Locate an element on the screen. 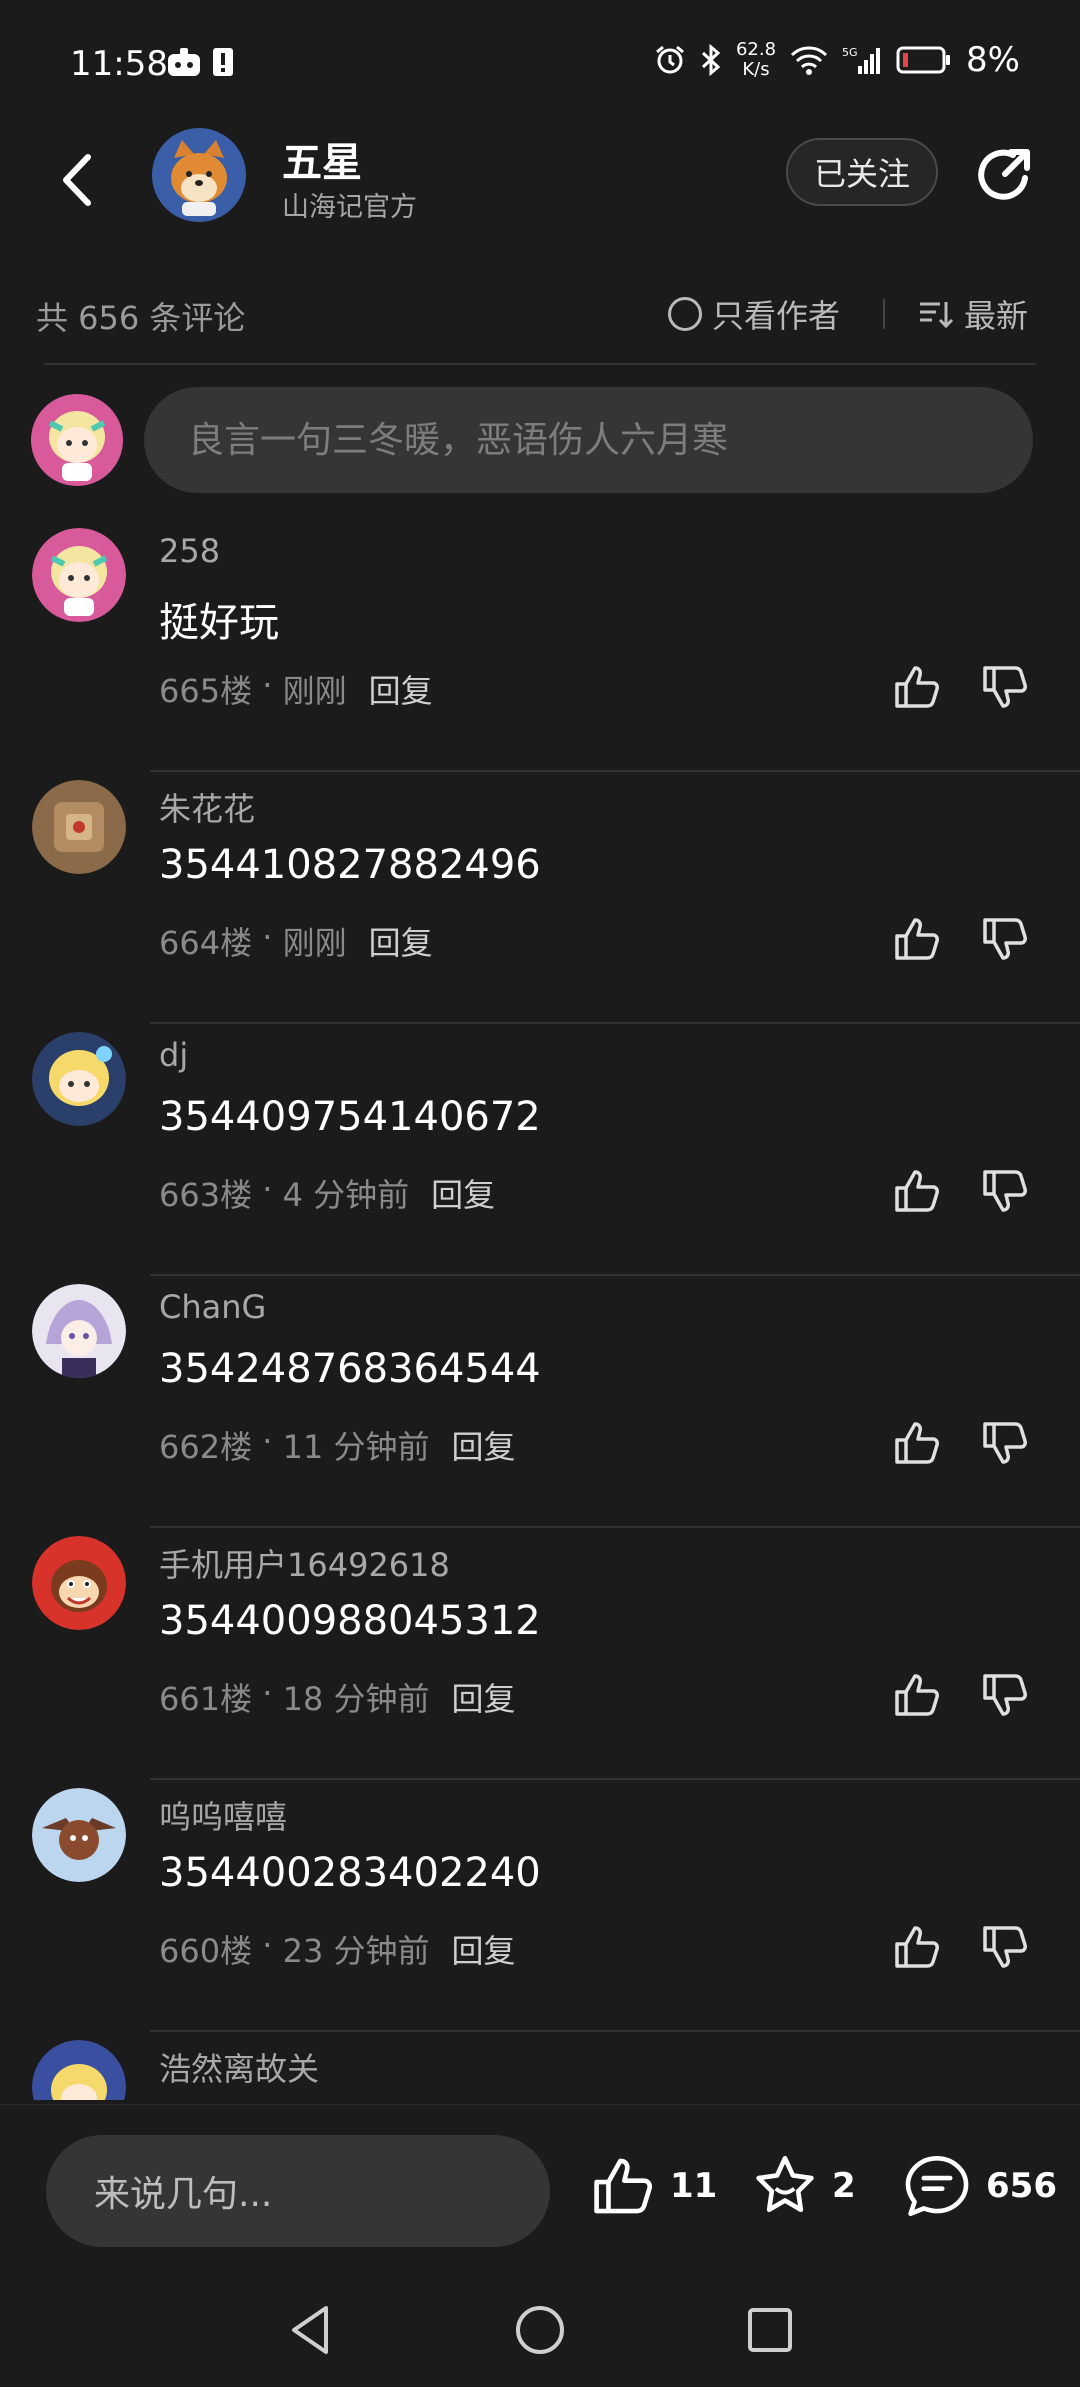  comment-input is located at coordinates (588, 440).